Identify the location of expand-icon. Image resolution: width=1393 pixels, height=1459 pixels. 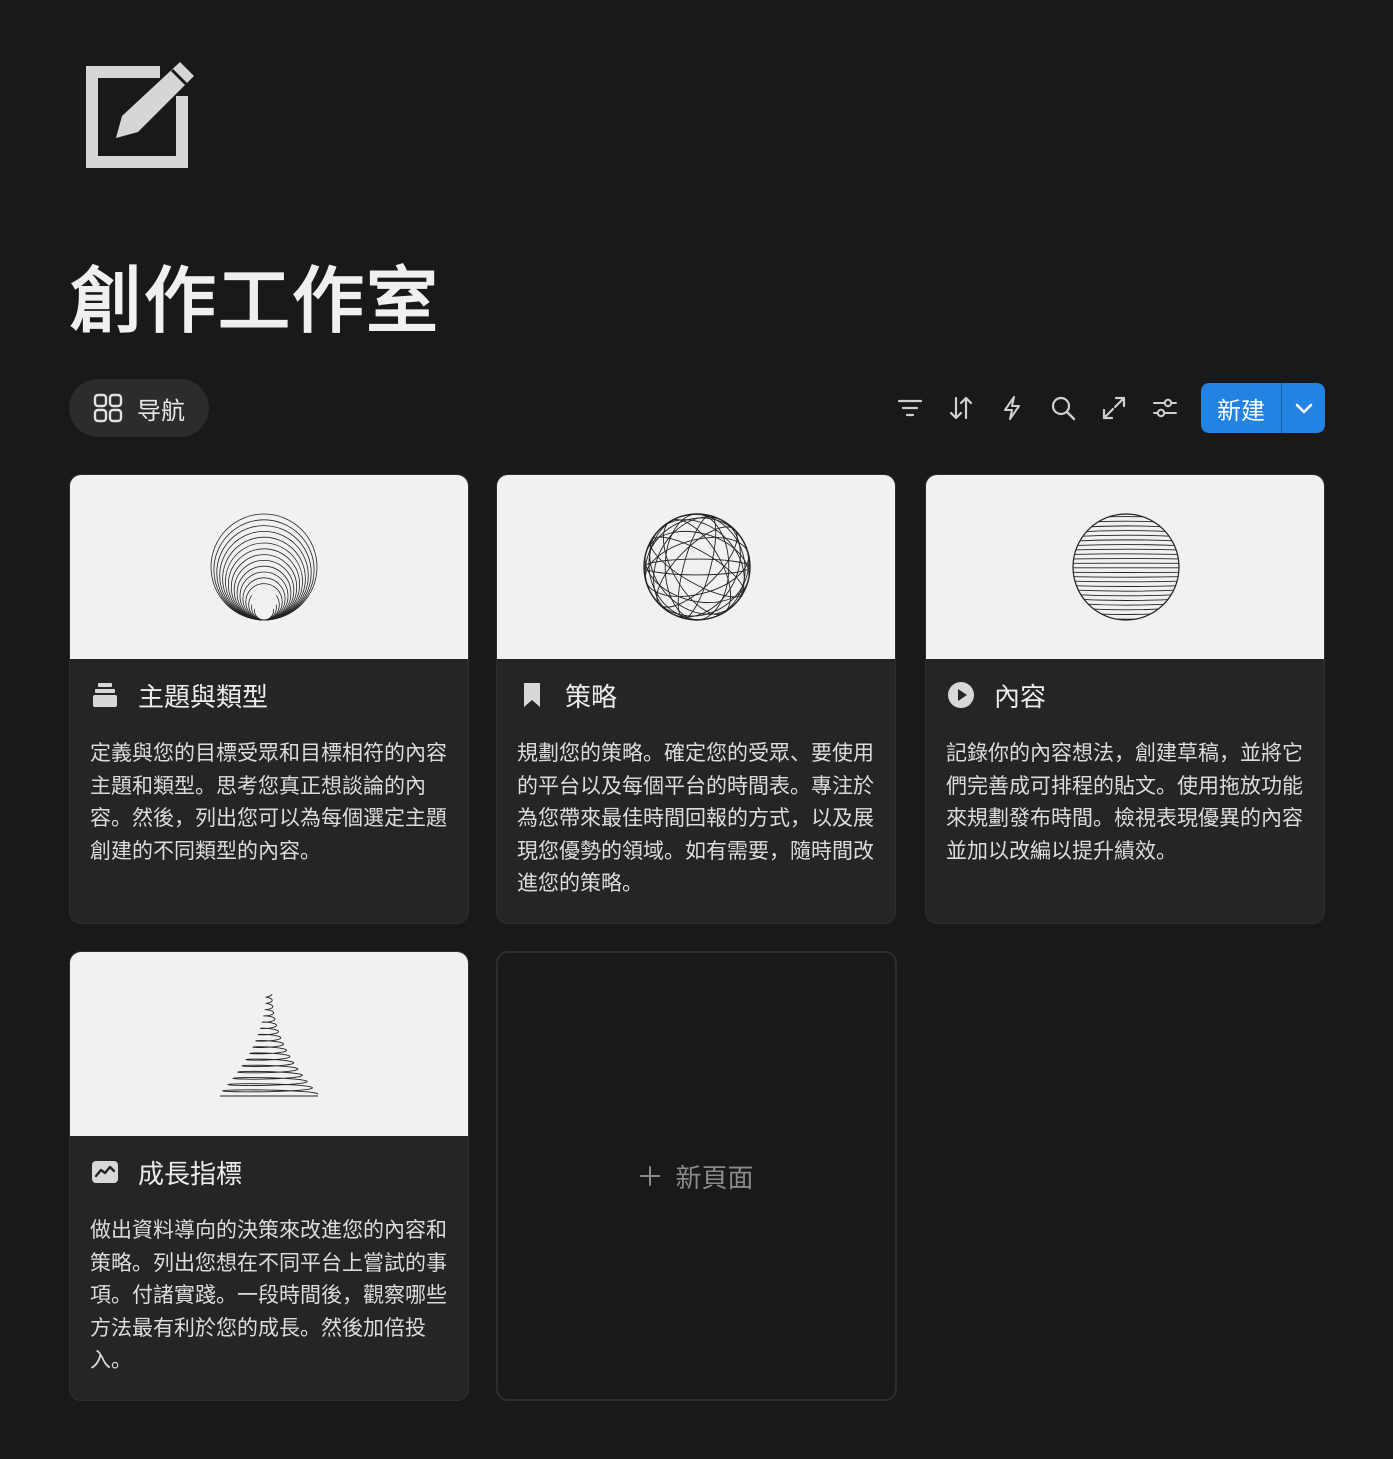
(1114, 408).